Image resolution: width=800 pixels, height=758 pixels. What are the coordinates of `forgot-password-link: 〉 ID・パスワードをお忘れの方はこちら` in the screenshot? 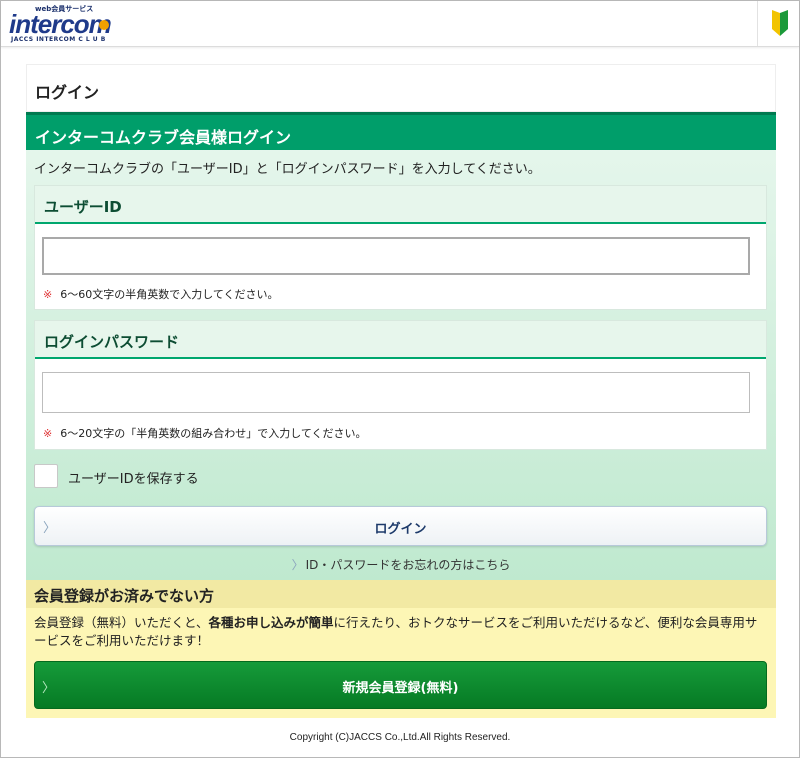 It's located at (401, 564).